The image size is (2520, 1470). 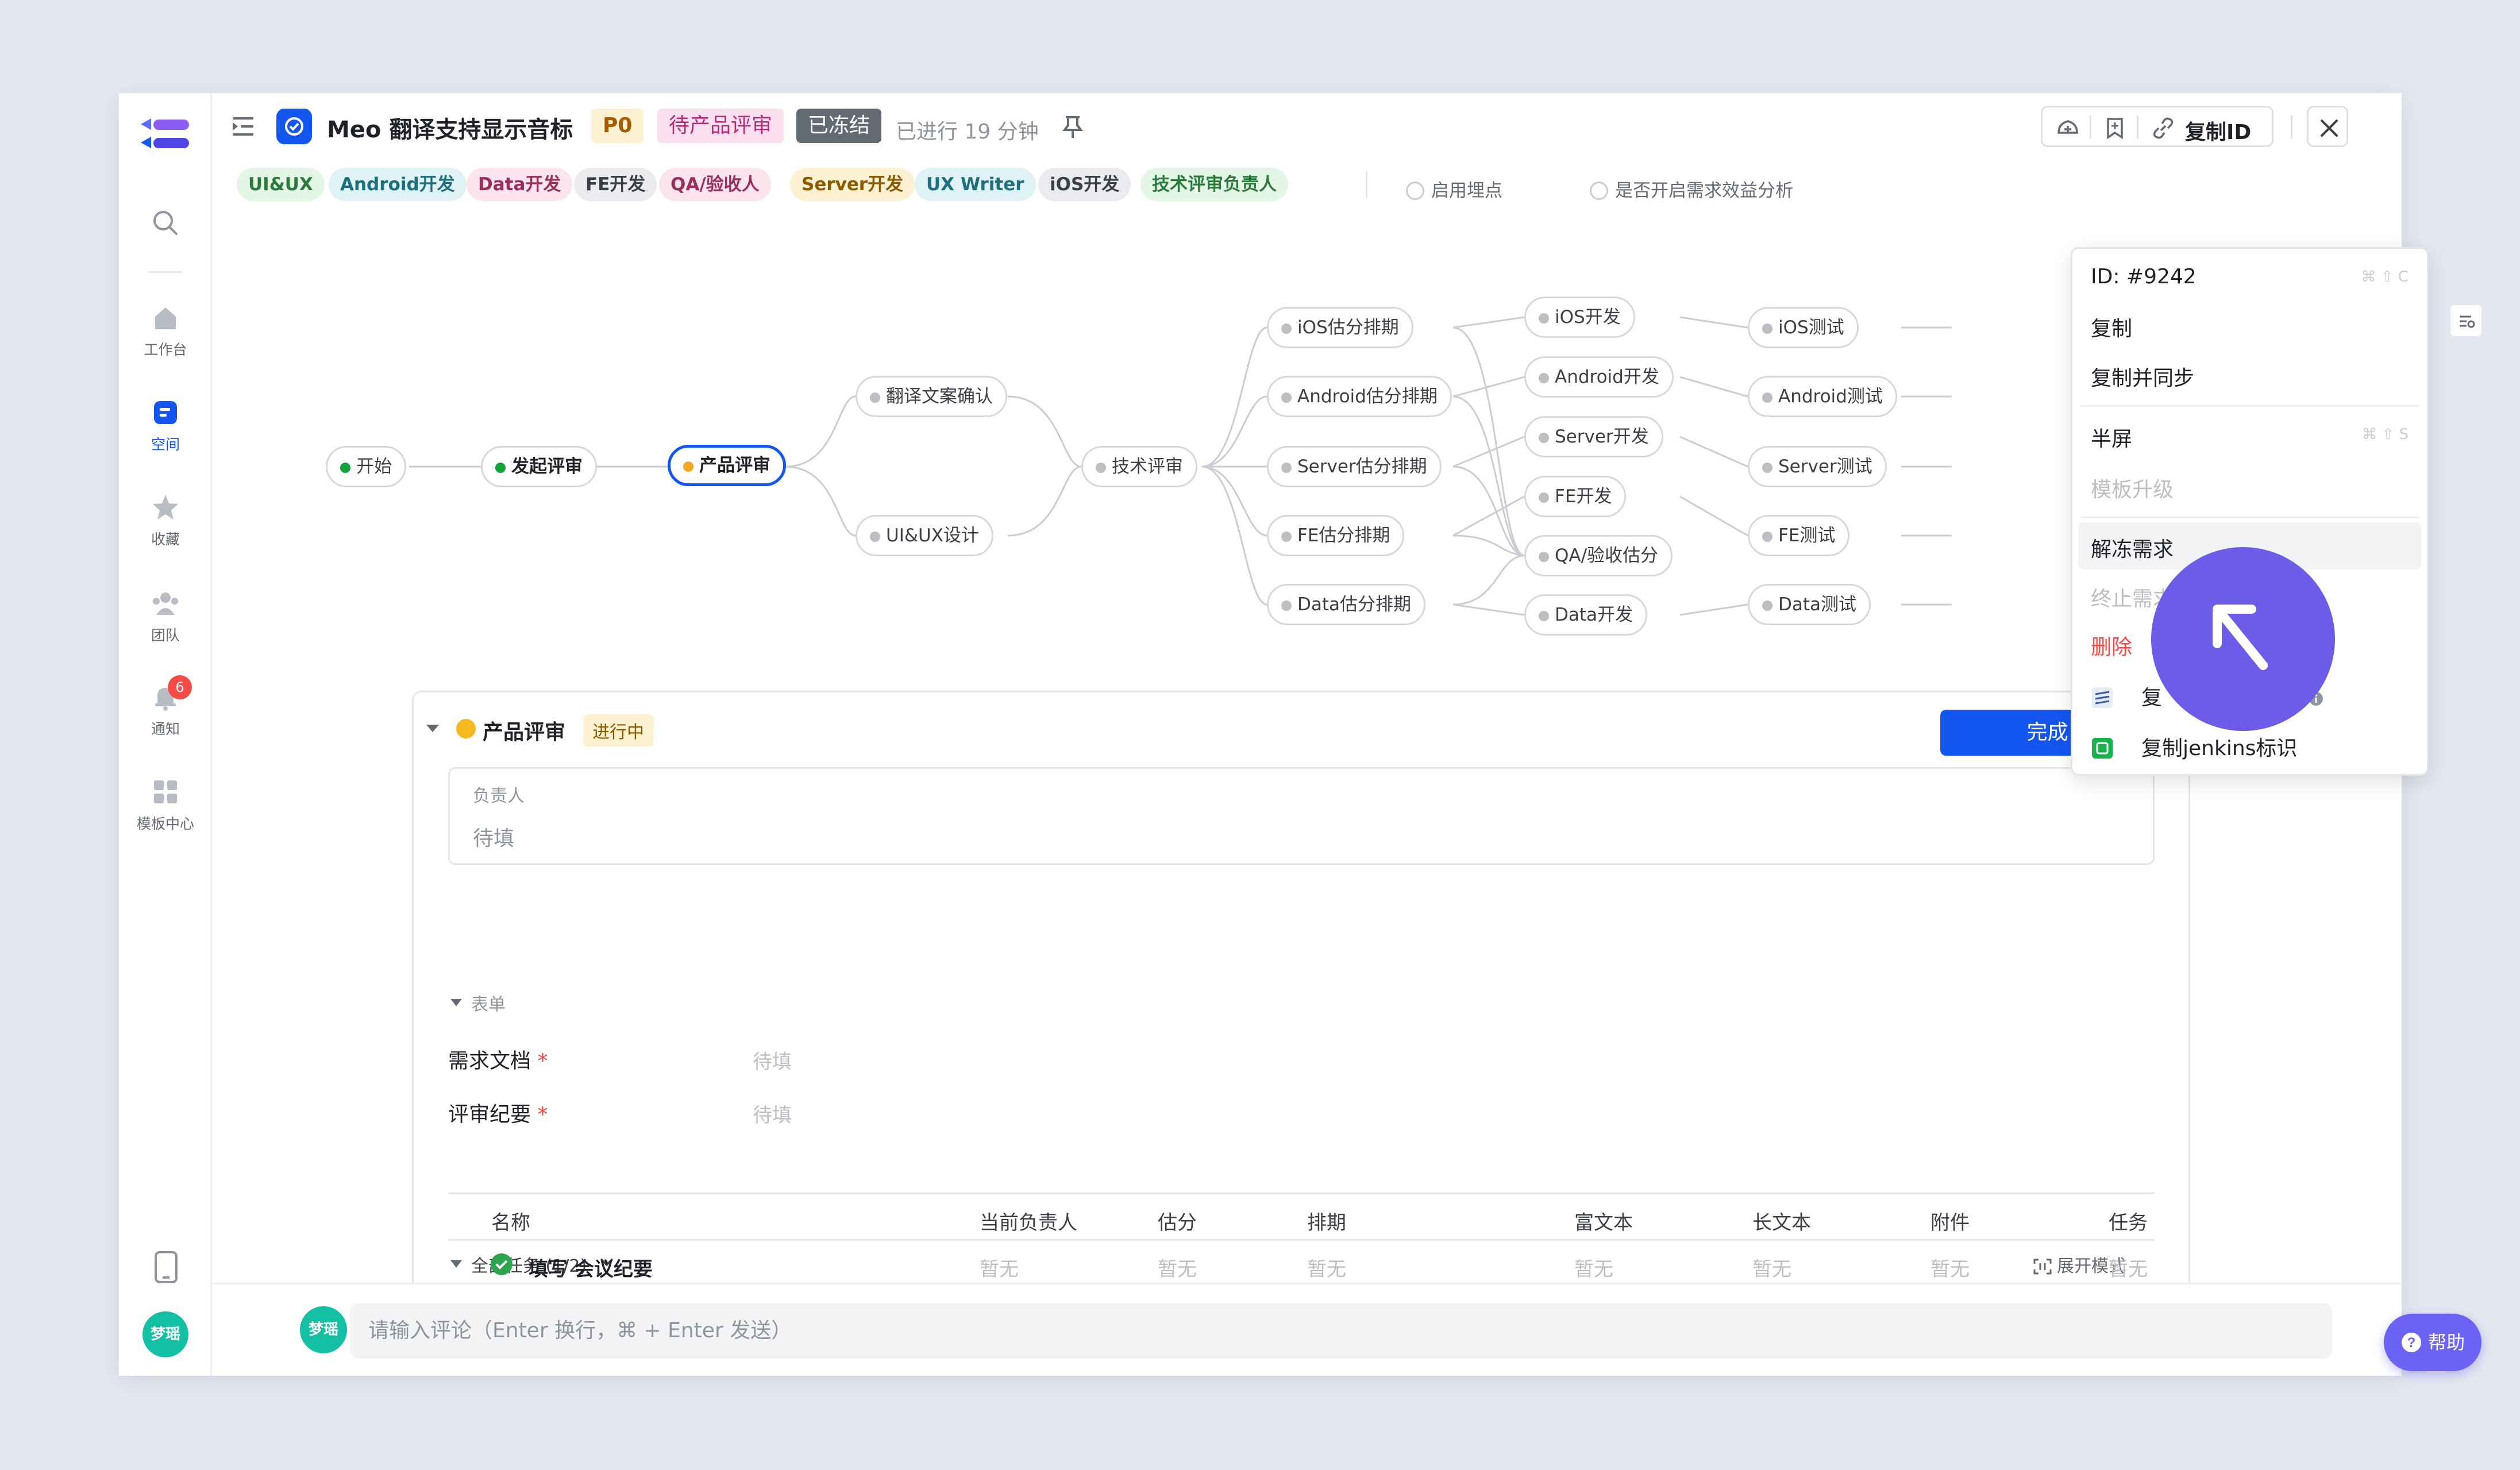 What do you see at coordinates (1810, 604) in the screenshot?
I see `flow-node-data-test: Data测试` at bounding box center [1810, 604].